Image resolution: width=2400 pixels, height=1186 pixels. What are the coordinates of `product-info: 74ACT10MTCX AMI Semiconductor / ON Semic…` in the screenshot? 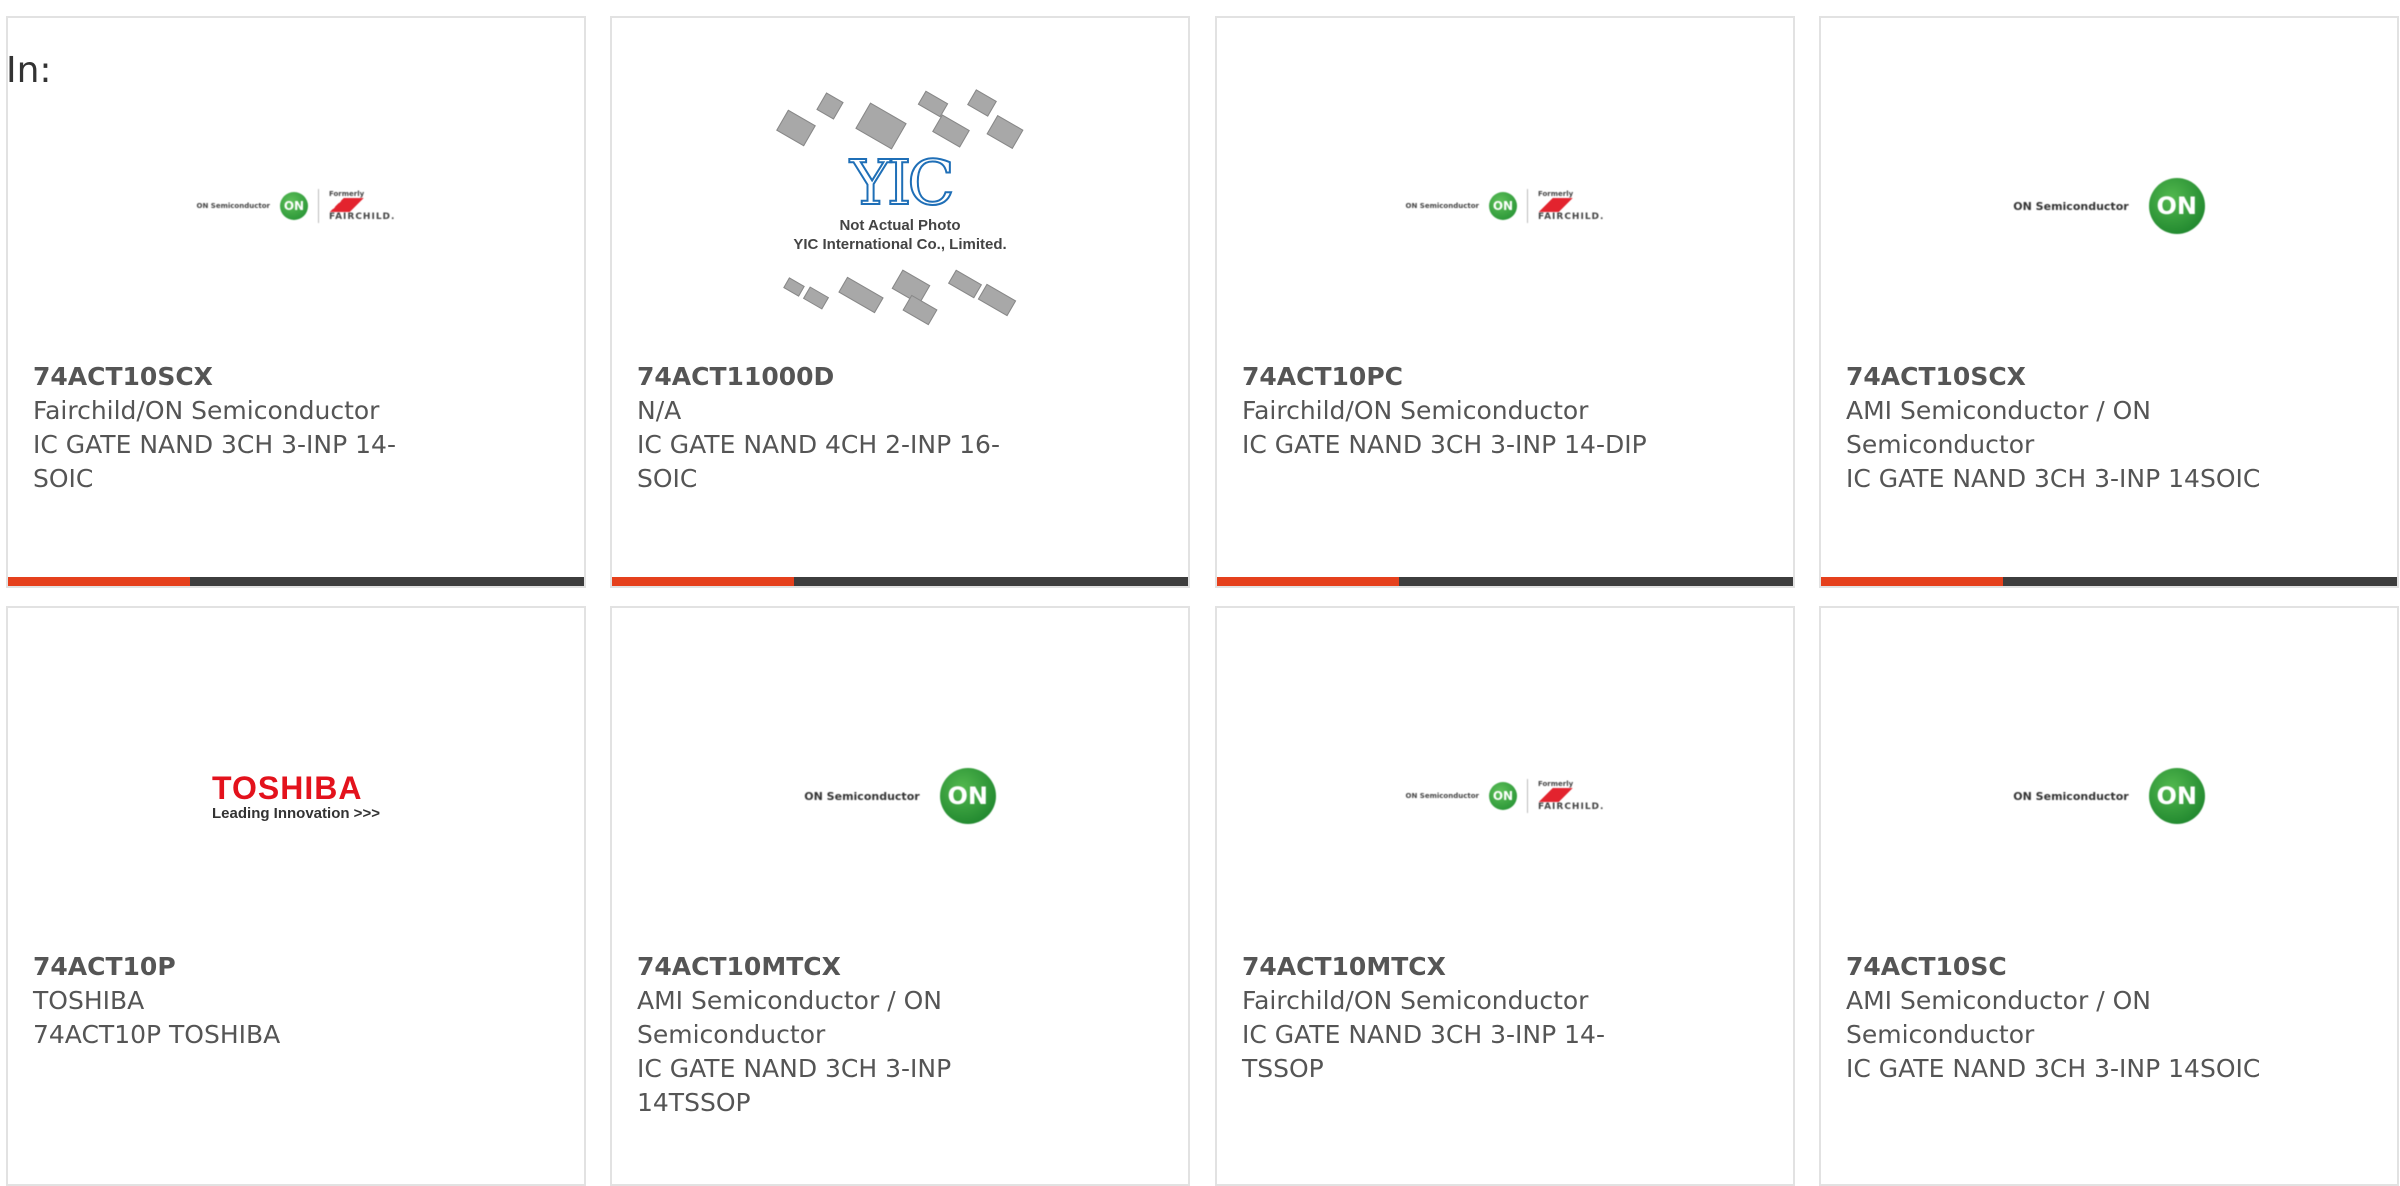 It's located at (847, 1035).